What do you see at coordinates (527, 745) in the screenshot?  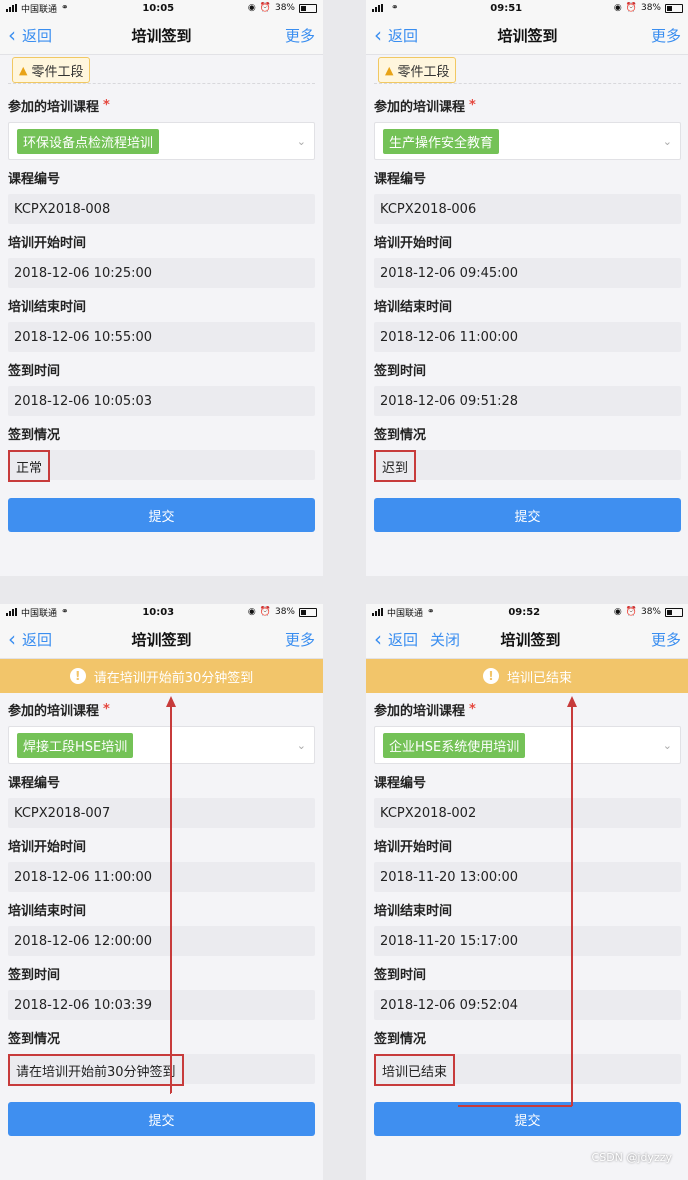 I see `course-select: 企业HSE系统使用培训 ⌄` at bounding box center [527, 745].